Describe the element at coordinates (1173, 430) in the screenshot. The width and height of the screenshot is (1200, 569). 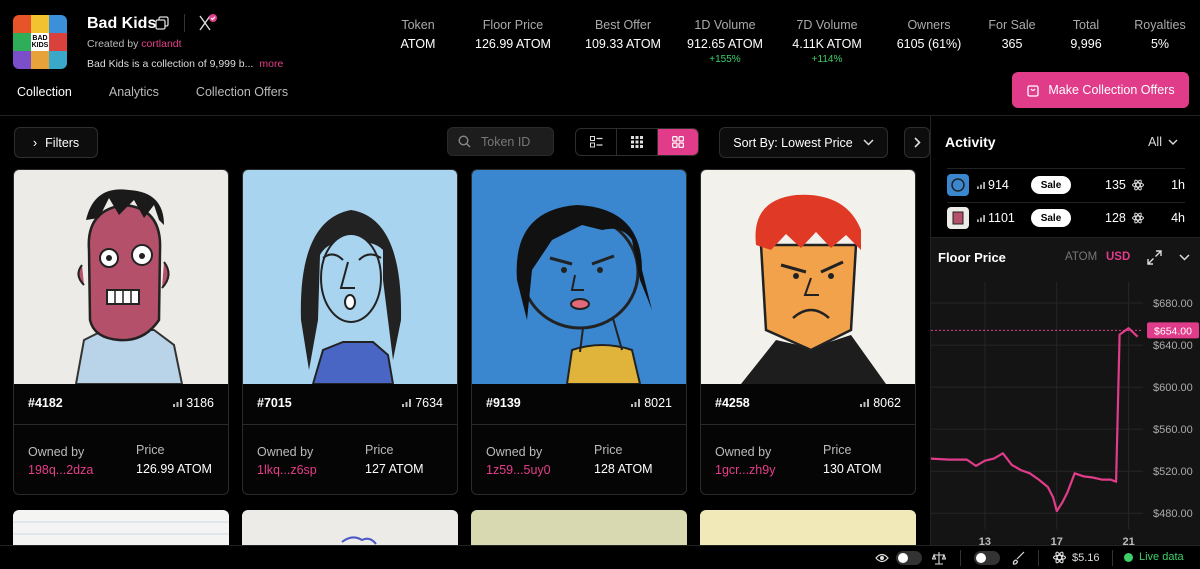
I see `y-tick-label: $560.00` at that location.